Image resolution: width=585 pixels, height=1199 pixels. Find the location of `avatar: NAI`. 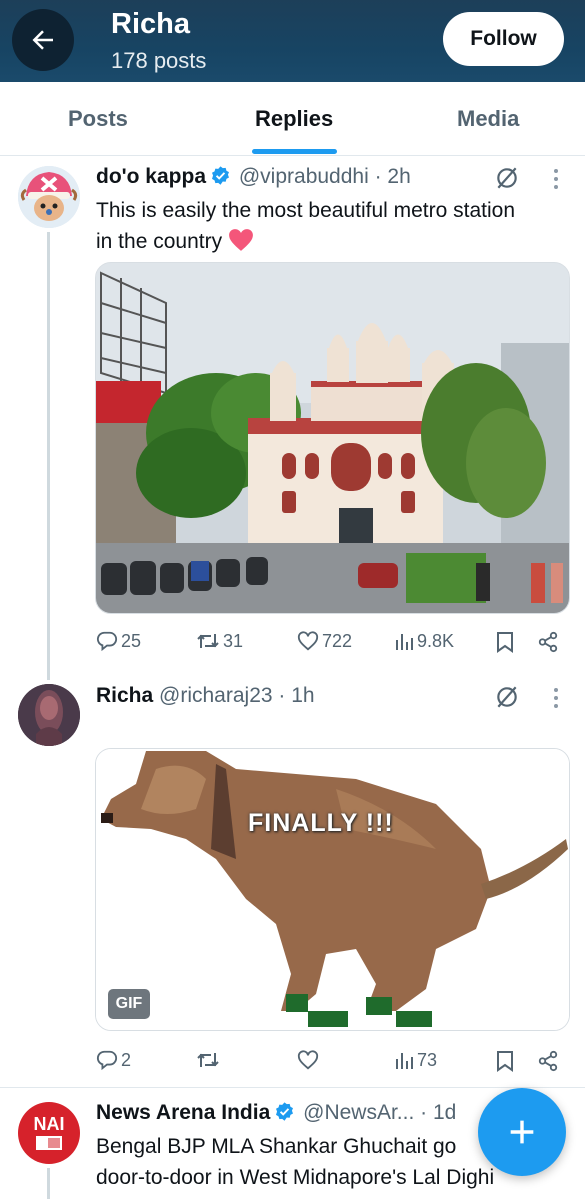

avatar: NAI is located at coordinates (49, 1133).